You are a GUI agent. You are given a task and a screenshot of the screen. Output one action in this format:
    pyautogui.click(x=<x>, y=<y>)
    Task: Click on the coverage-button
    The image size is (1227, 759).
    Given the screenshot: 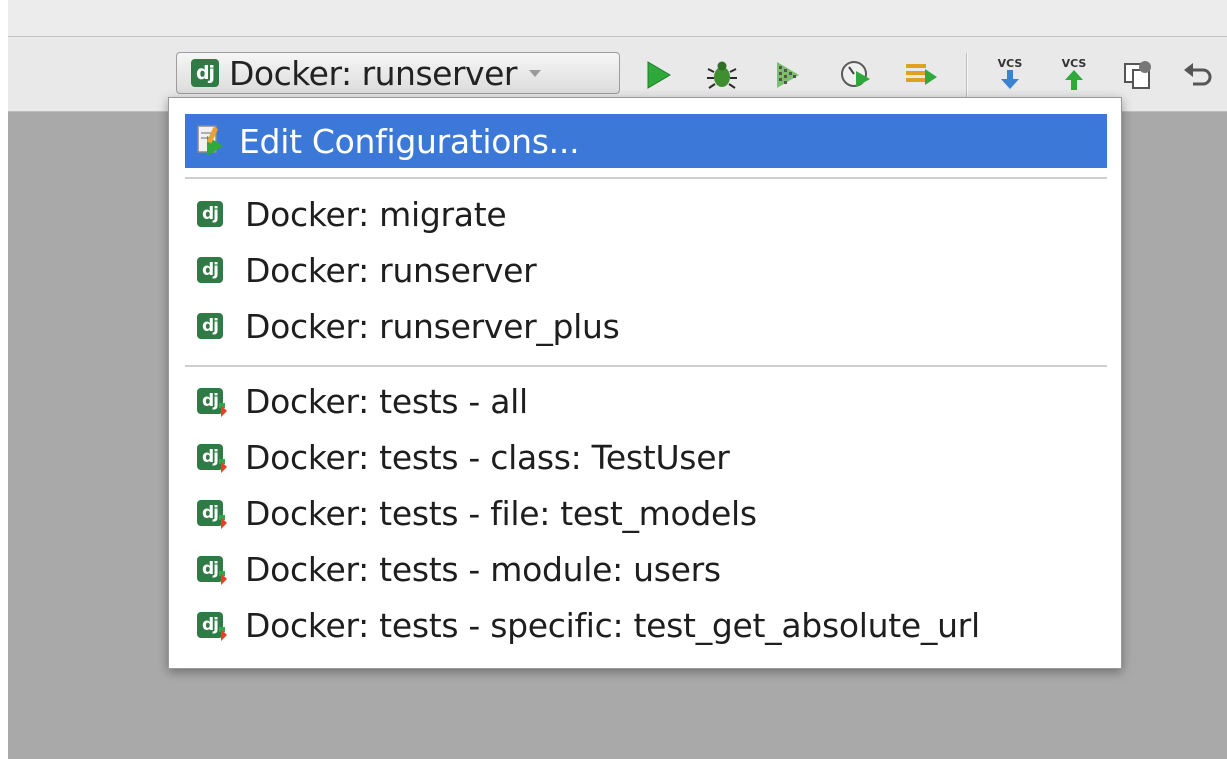 What is the action you would take?
    pyautogui.click(x=788, y=75)
    